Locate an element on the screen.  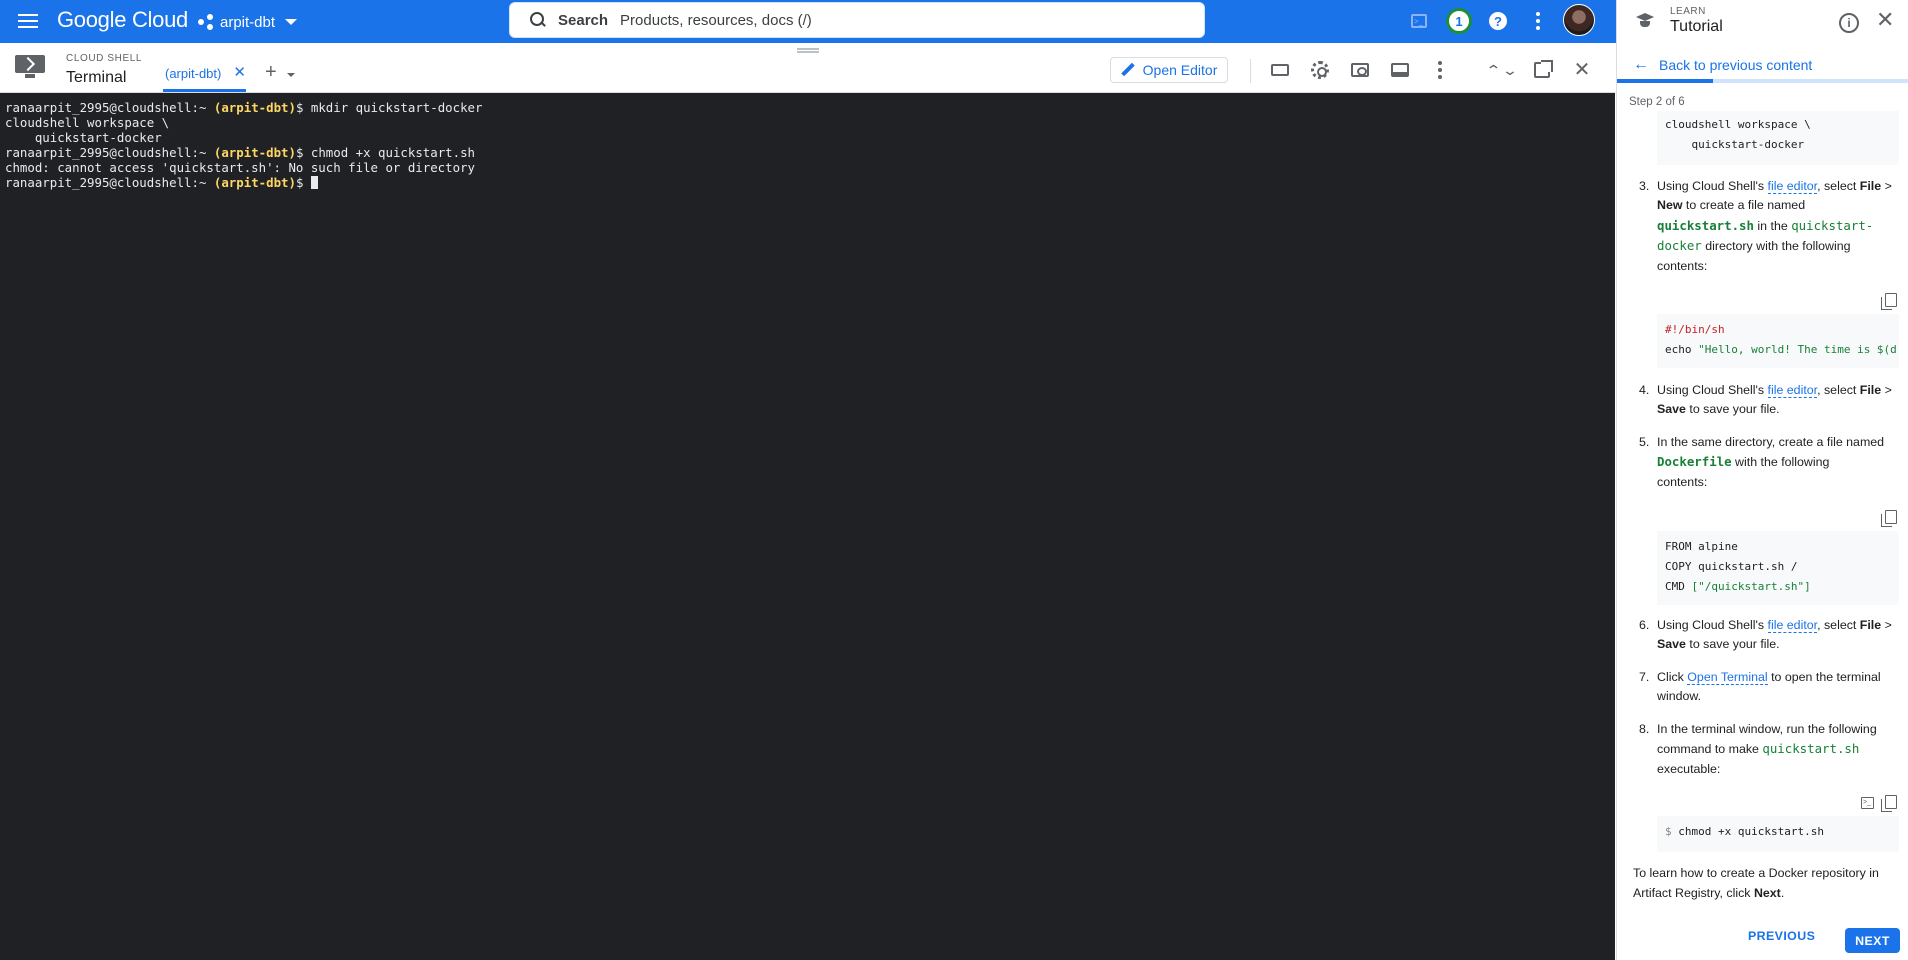
tab-label: (arpit-dbt) is located at coordinates (193, 73).